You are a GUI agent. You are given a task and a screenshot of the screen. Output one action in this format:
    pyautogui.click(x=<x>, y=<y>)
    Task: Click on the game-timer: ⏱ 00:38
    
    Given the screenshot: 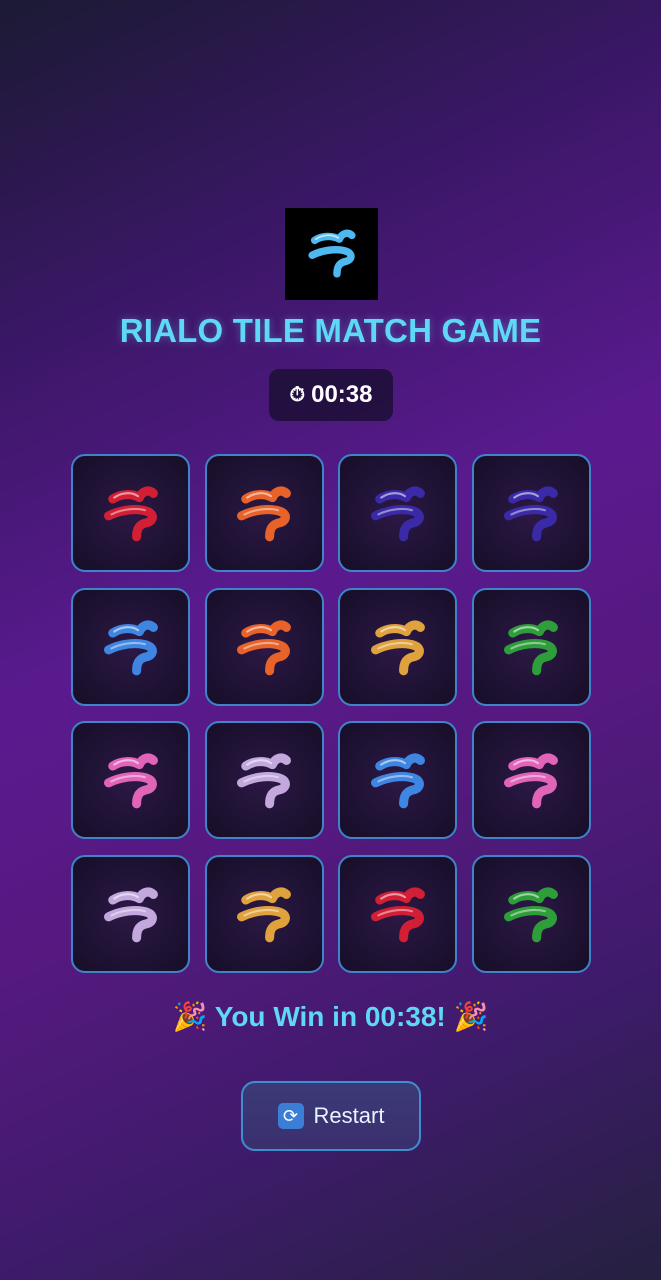 What is the action you would take?
    pyautogui.click(x=331, y=395)
    